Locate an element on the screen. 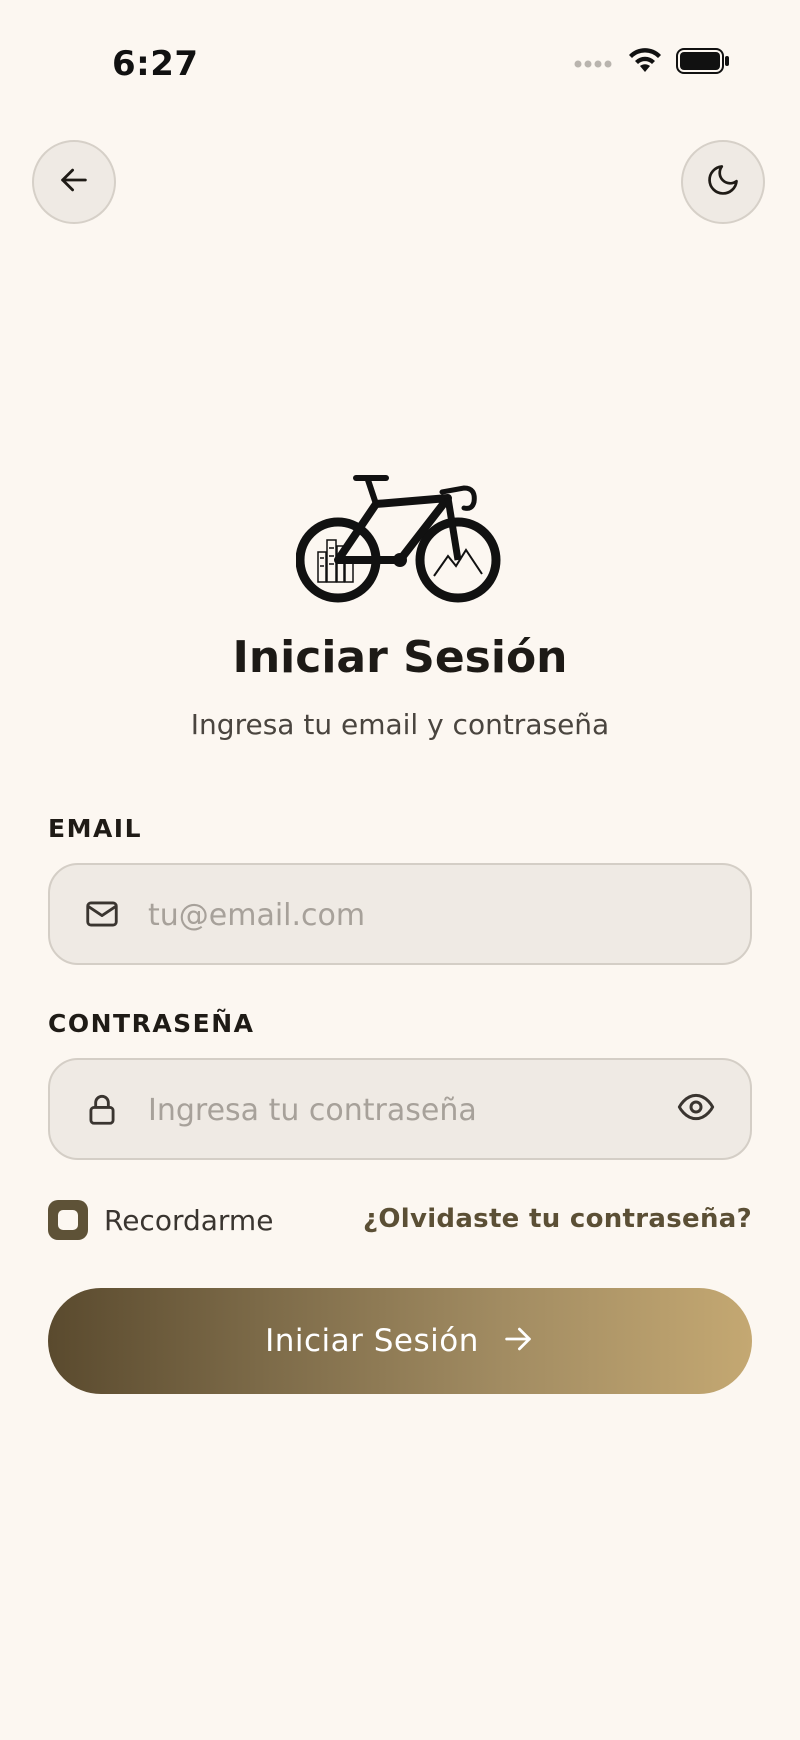 This screenshot has width=800, height=1740. status-time: 6:27 is located at coordinates (155, 64).